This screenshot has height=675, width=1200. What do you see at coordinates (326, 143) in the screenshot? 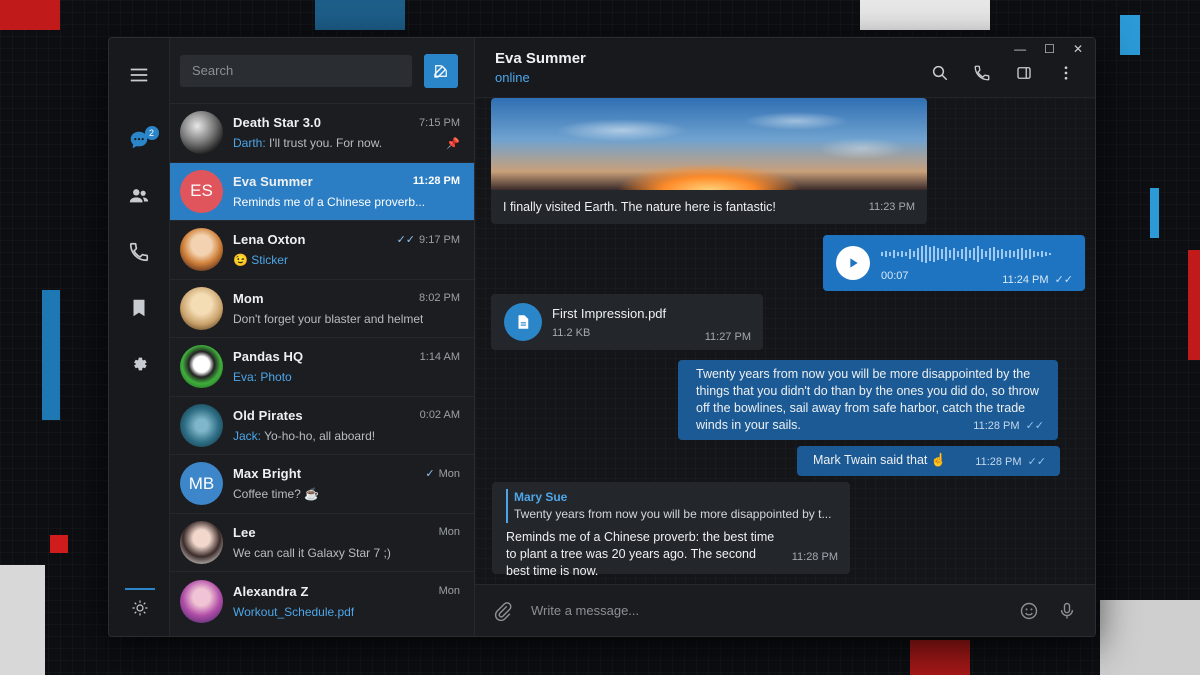
I see `chat-preview: I'll trust you. For now.` at bounding box center [326, 143].